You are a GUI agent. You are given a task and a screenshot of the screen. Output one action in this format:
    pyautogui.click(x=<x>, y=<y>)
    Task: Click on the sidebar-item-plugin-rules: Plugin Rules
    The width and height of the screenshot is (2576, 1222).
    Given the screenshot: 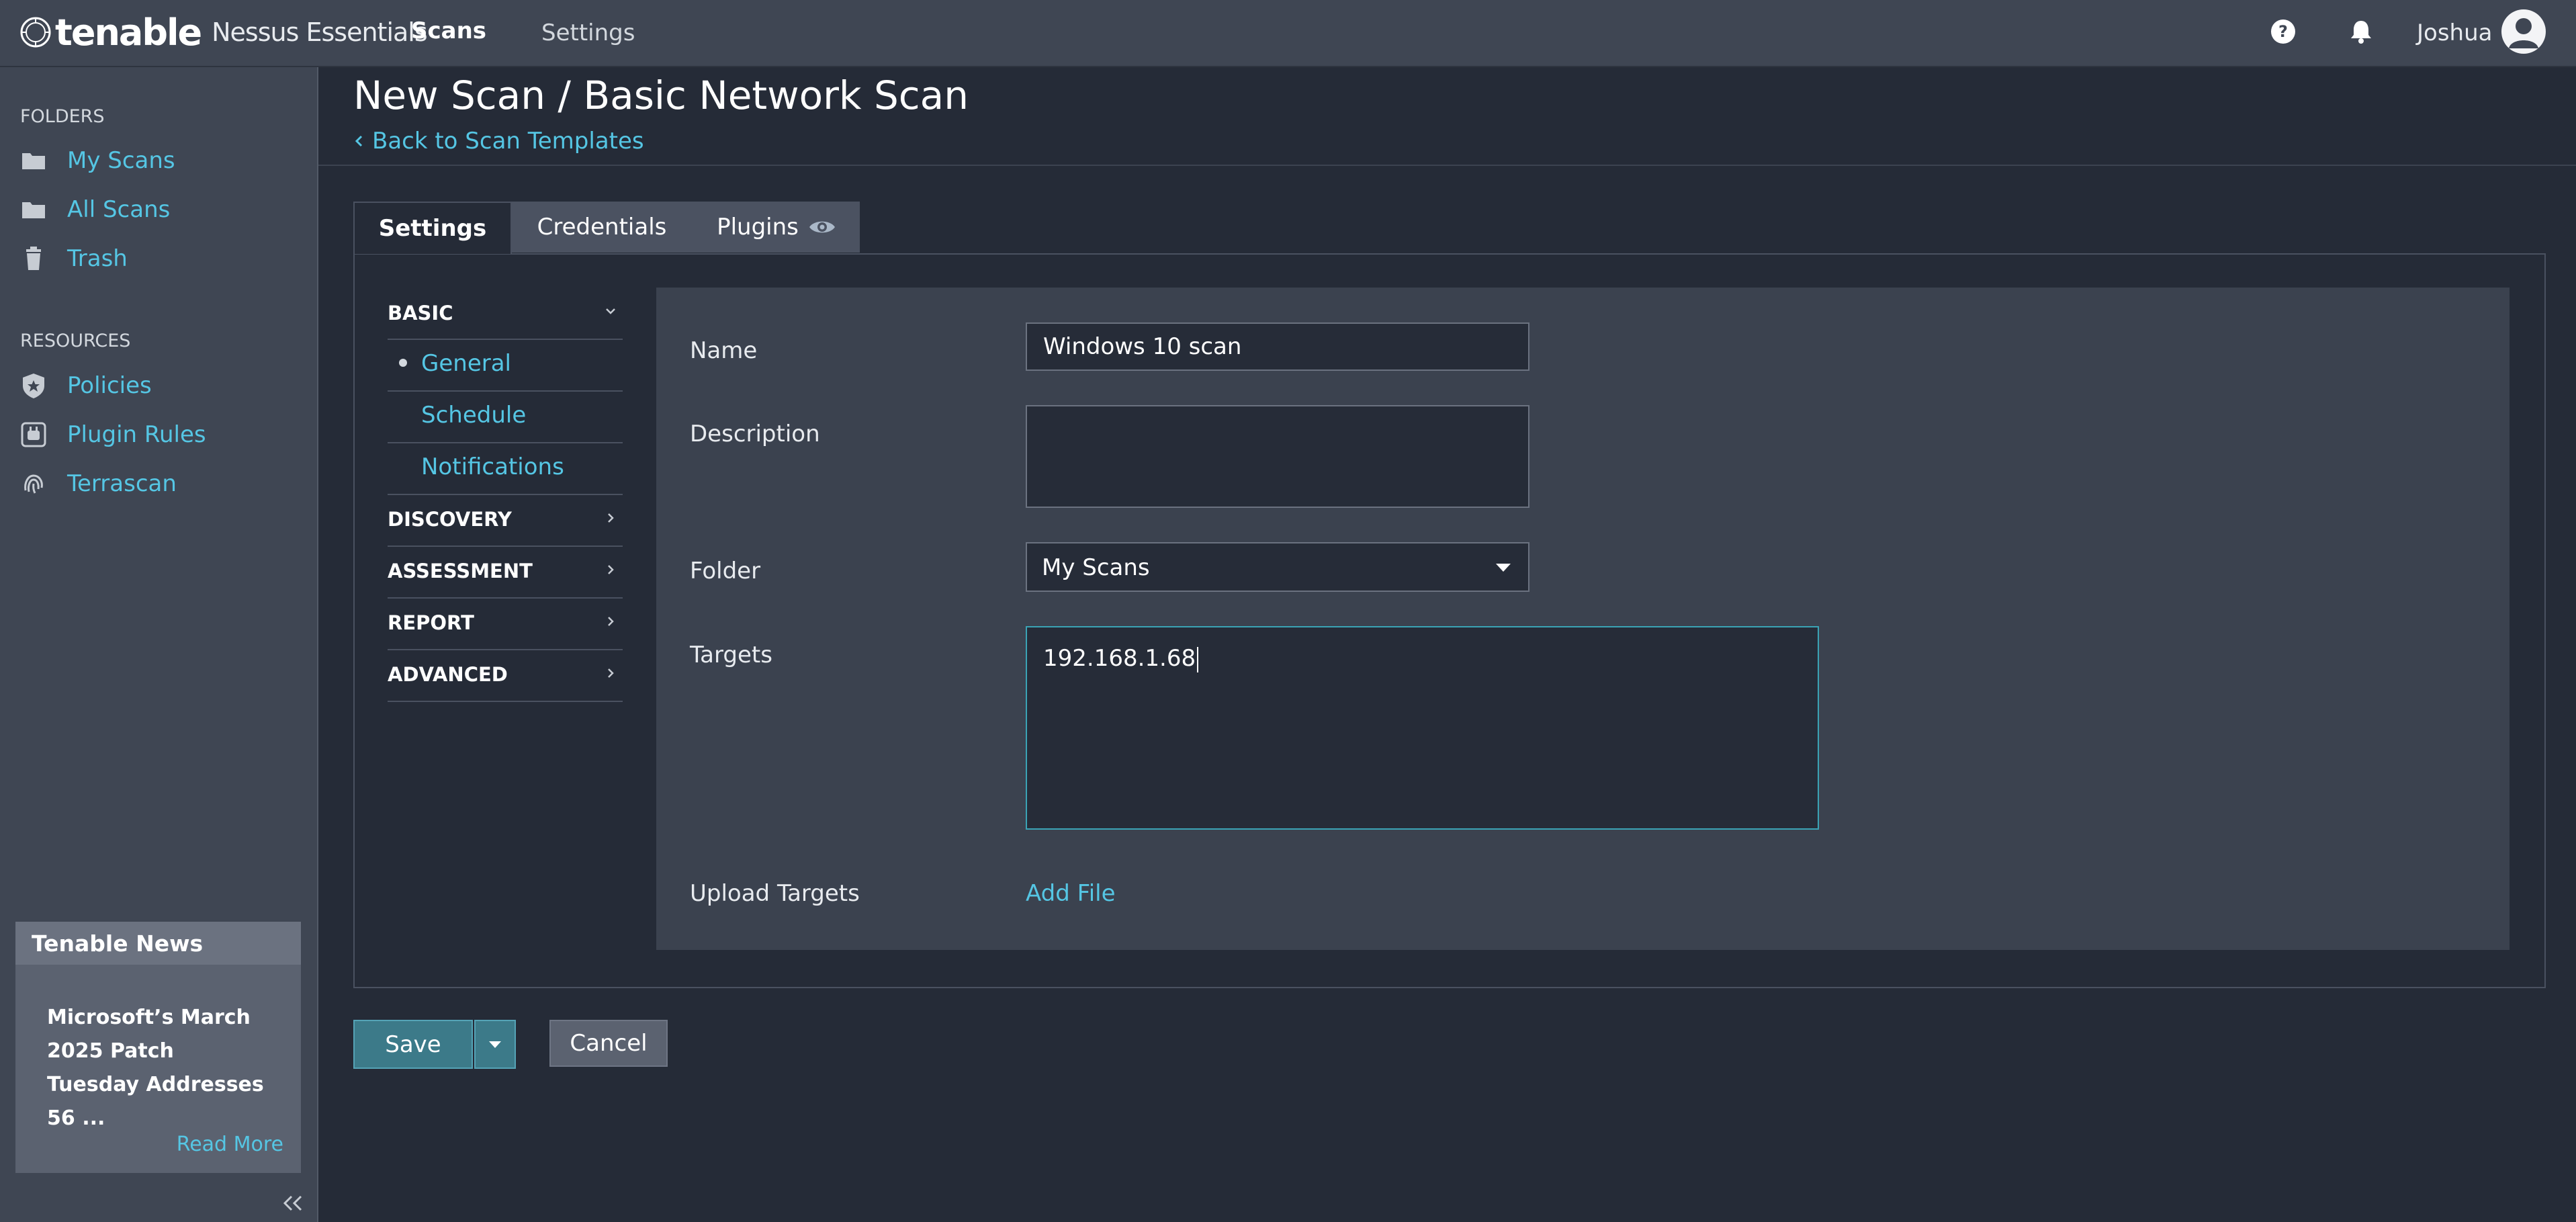 What is the action you would take?
    pyautogui.click(x=113, y=435)
    